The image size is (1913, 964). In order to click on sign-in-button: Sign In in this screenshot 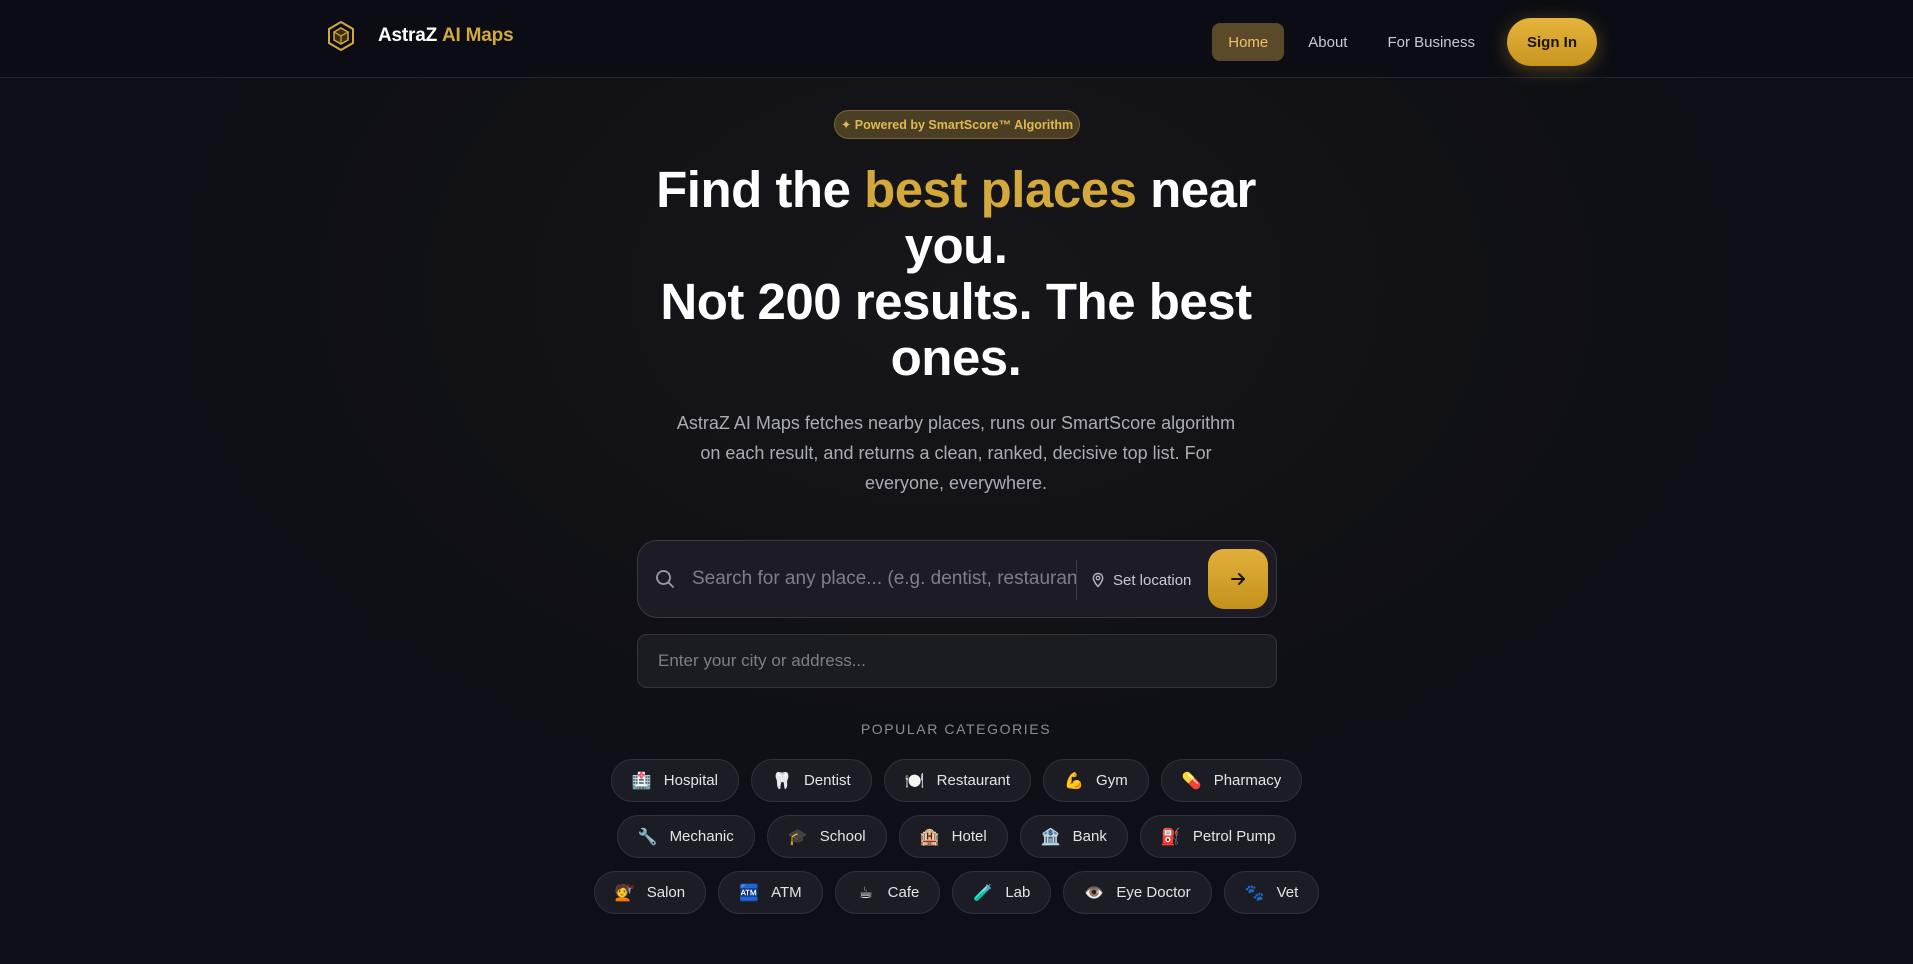, I will do `click(1552, 42)`.